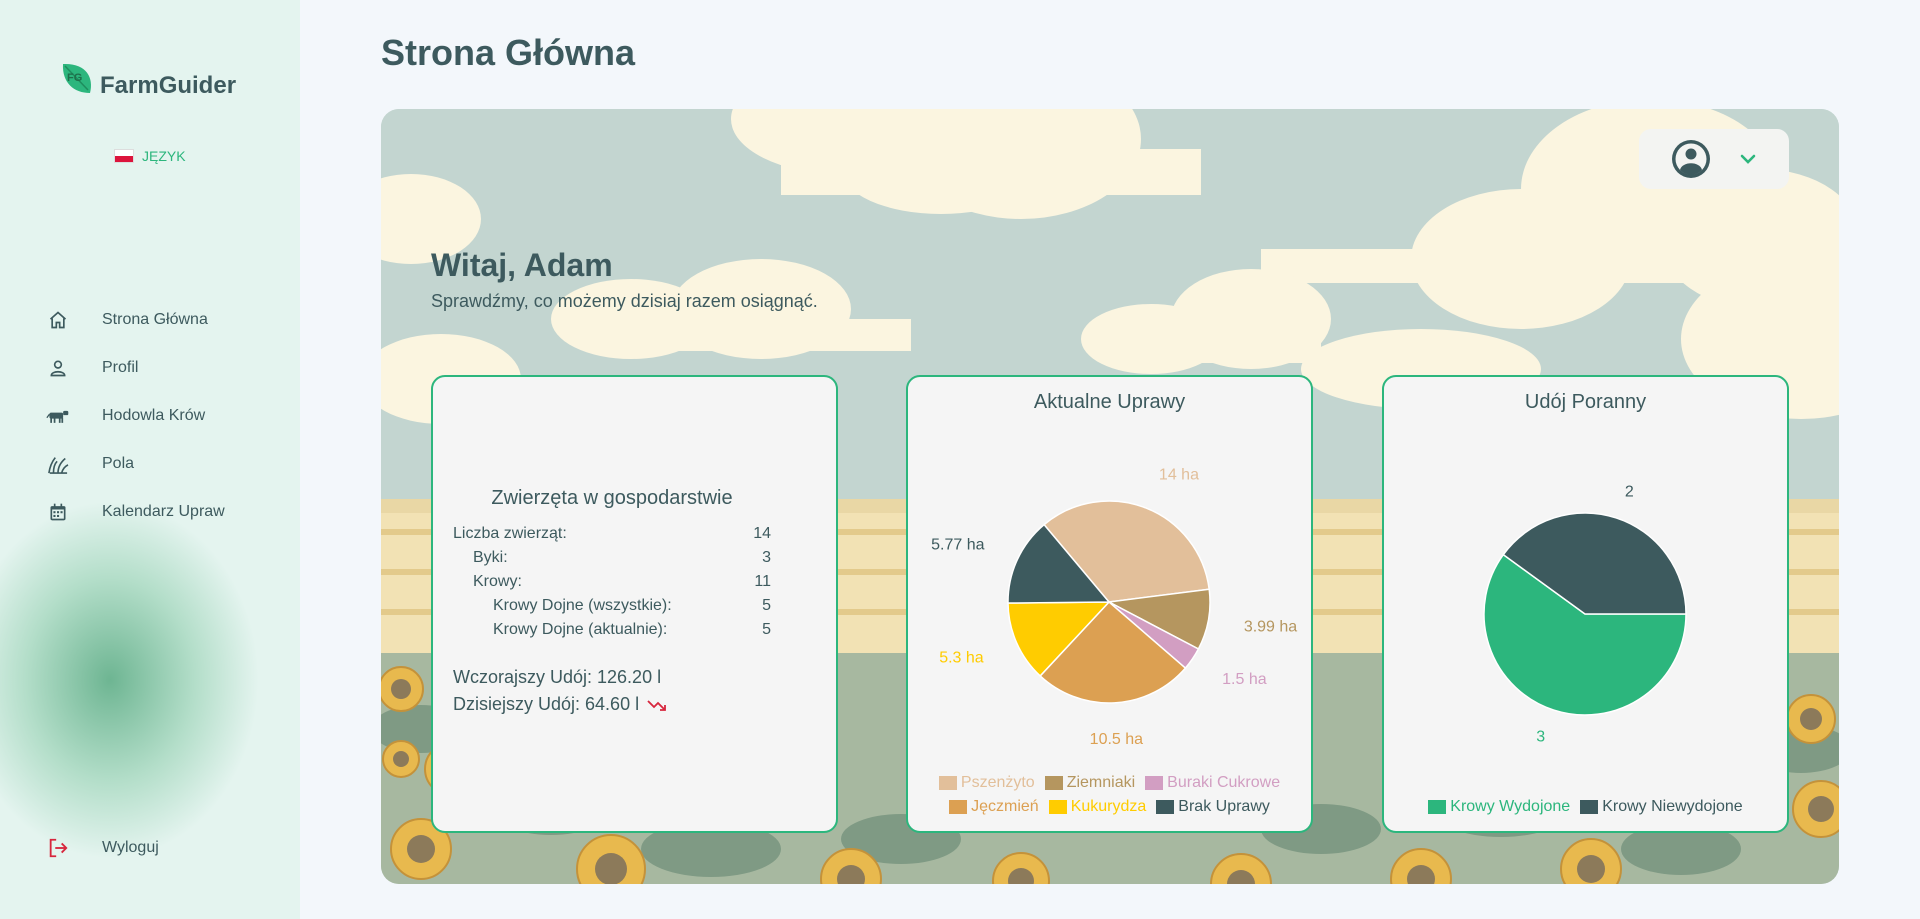 This screenshot has width=1920, height=919. I want to click on legend-item: Krowy Niewydojone, so click(1661, 807).